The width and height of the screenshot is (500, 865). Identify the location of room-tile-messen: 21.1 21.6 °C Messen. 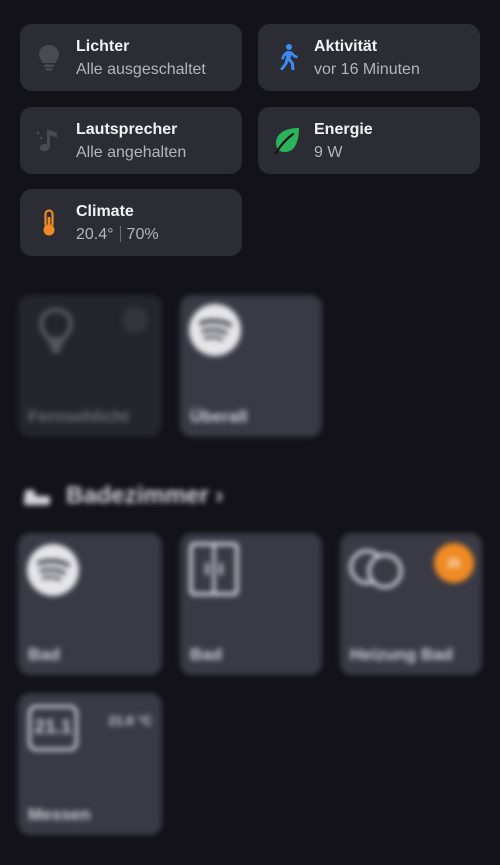
(90, 764).